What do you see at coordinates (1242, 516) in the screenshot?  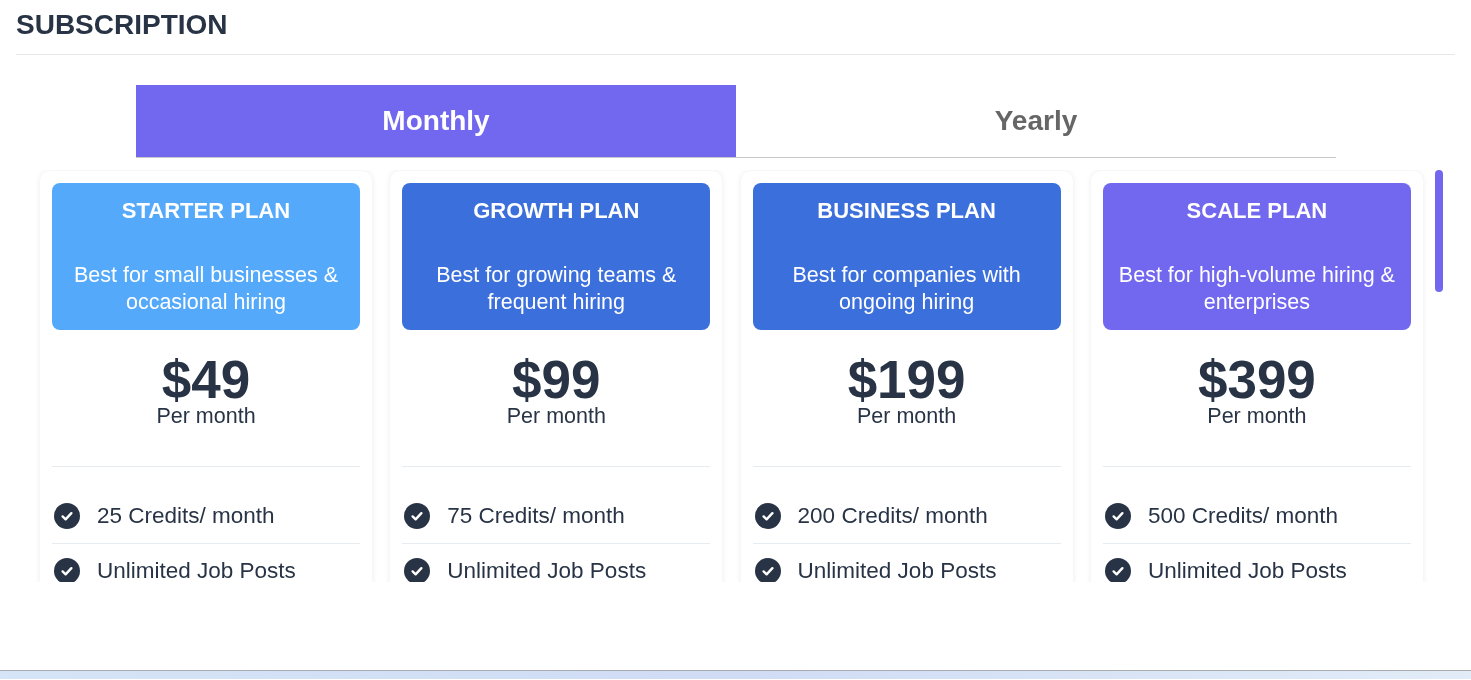 I see `feature-text: 500 Credits/ month` at bounding box center [1242, 516].